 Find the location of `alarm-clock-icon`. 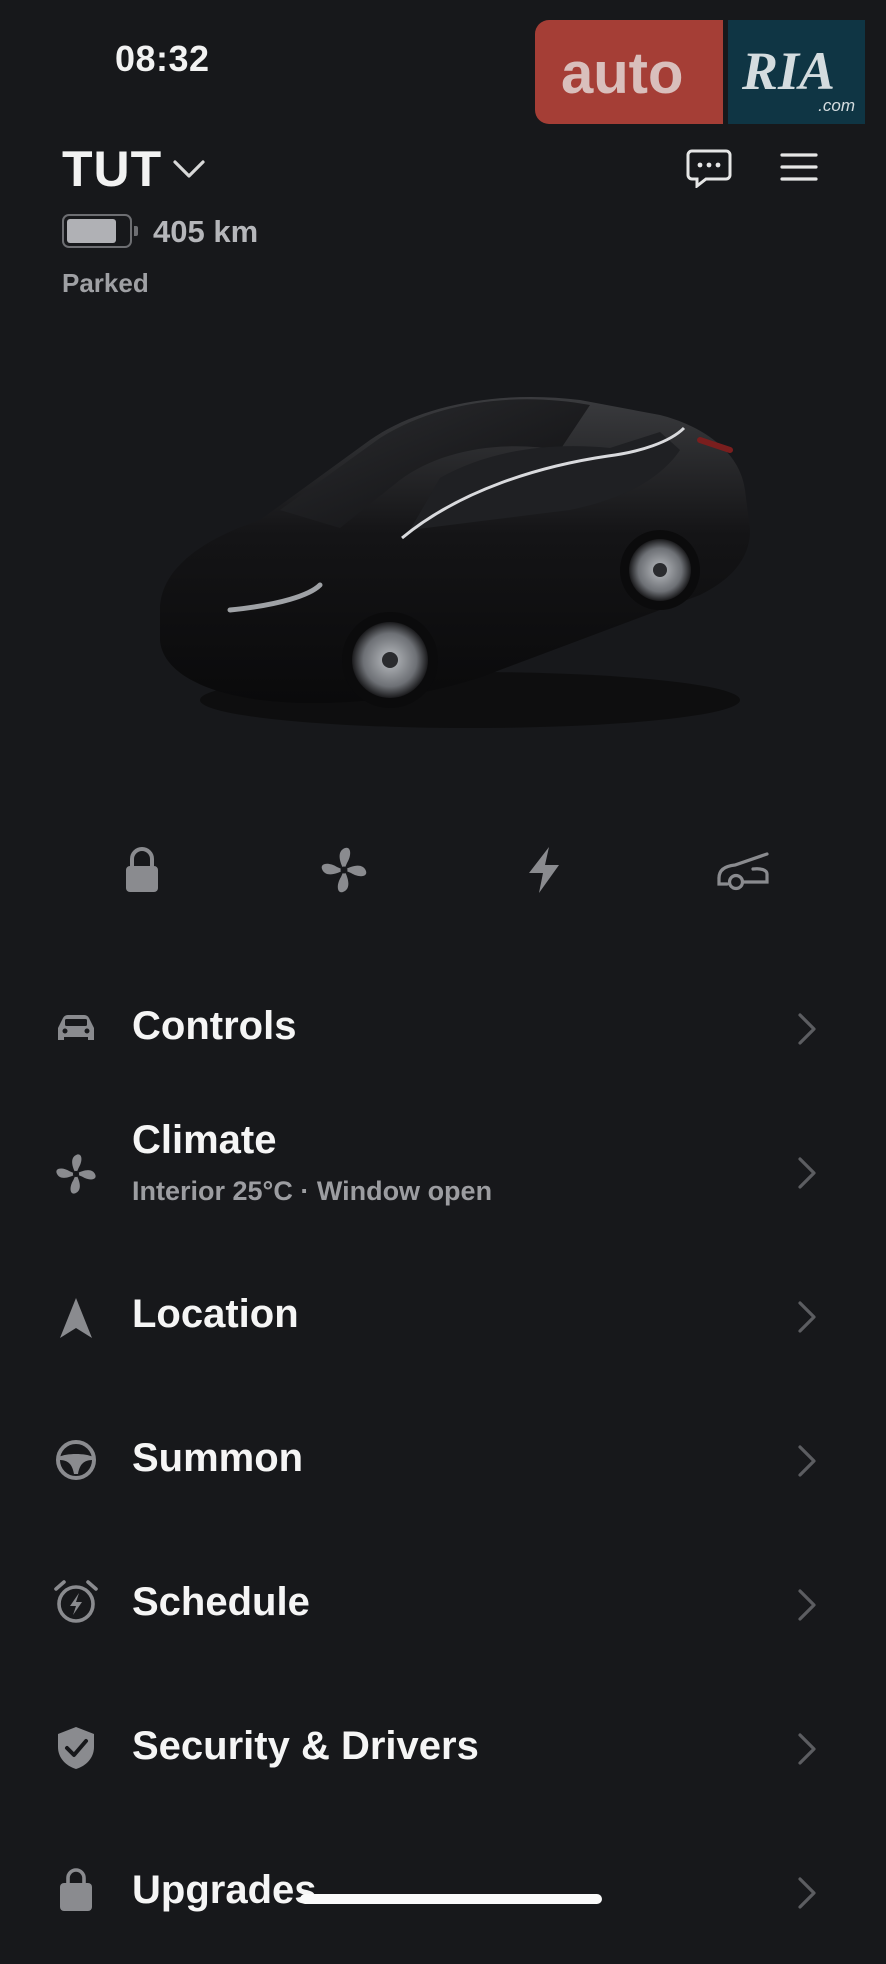

alarm-clock-icon is located at coordinates (76, 1602).